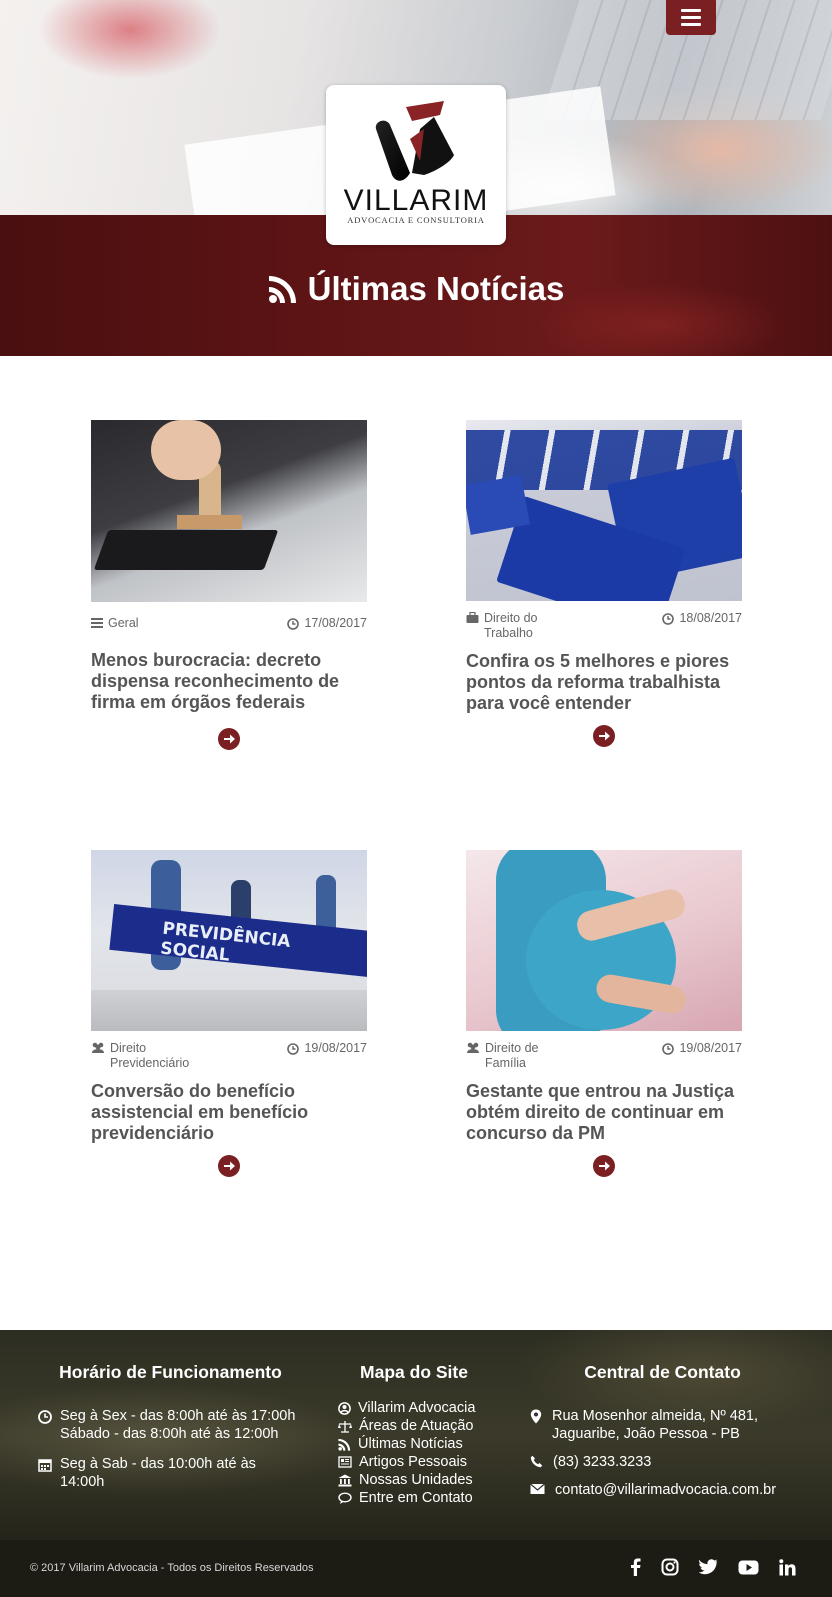  What do you see at coordinates (418, 1480) in the screenshot?
I see `sitemap-item: Nossas Unidades` at bounding box center [418, 1480].